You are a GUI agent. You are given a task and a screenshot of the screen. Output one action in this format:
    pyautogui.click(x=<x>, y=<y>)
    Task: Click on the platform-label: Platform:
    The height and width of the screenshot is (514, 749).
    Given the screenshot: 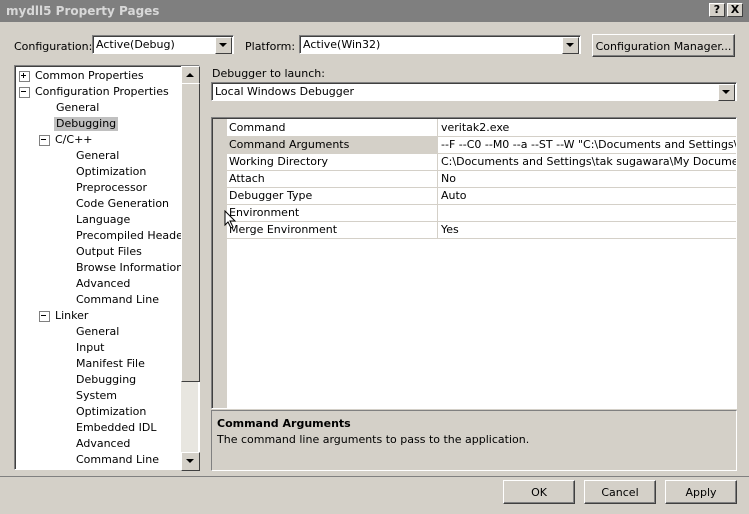 What is the action you would take?
    pyautogui.click(x=270, y=46)
    